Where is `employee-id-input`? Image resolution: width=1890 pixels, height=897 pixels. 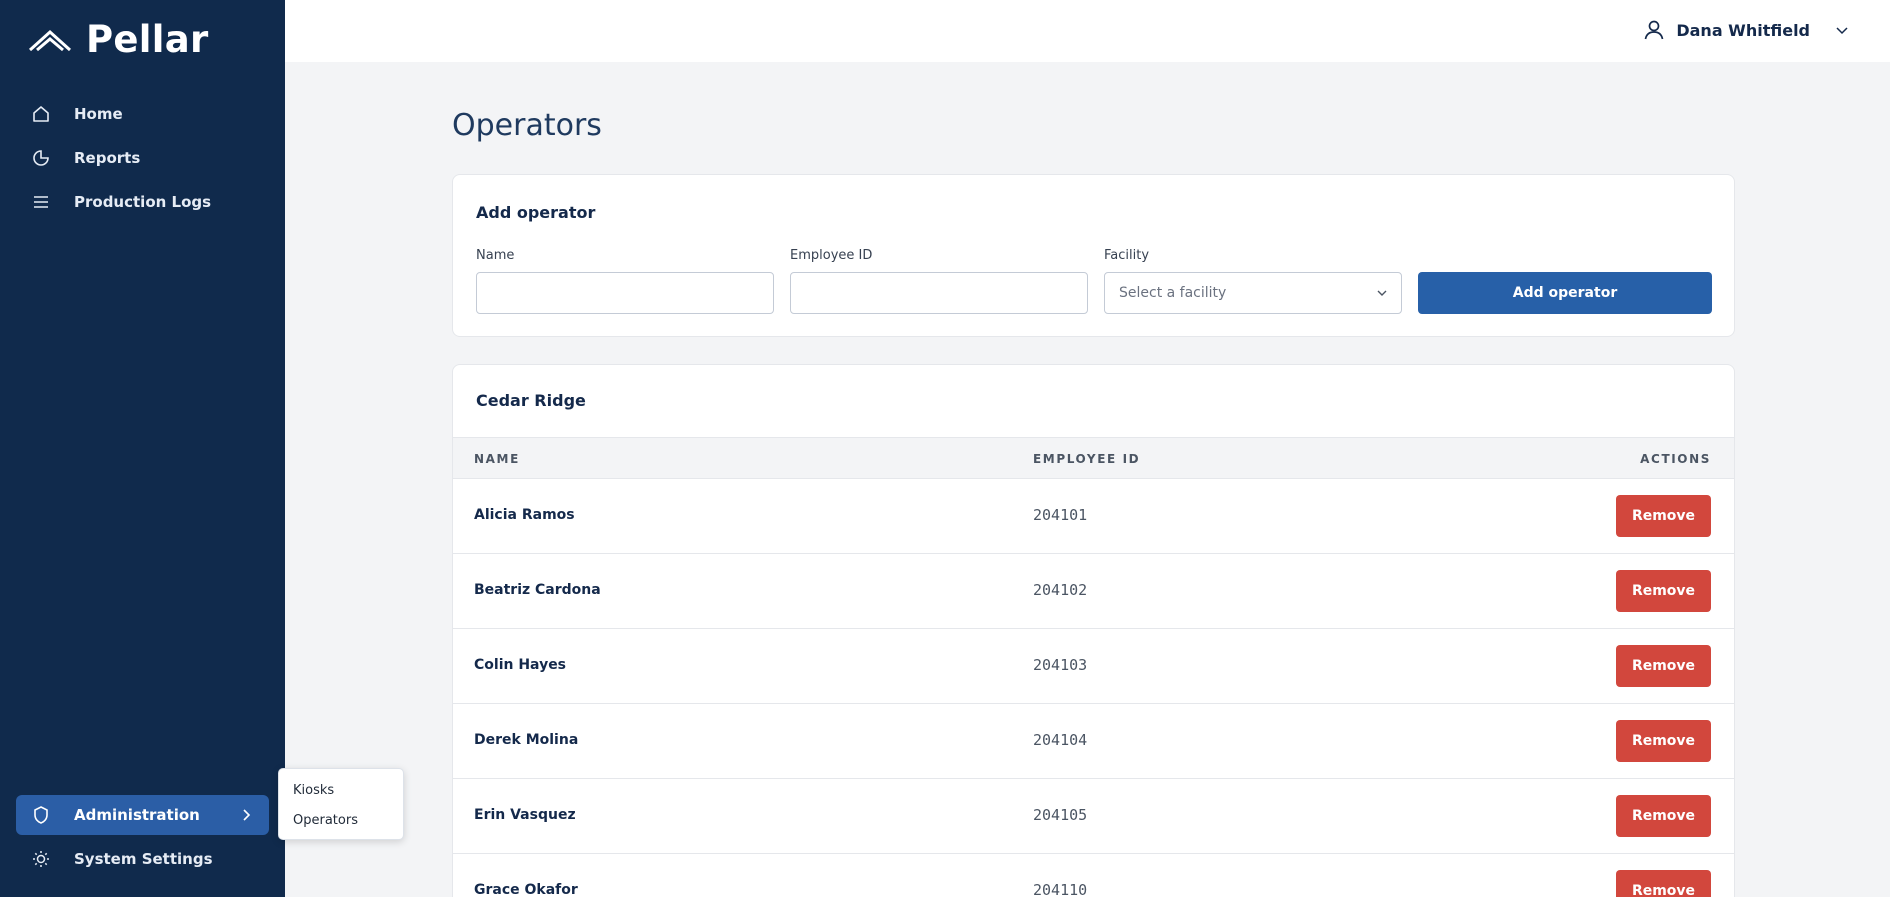 employee-id-input is located at coordinates (939, 293).